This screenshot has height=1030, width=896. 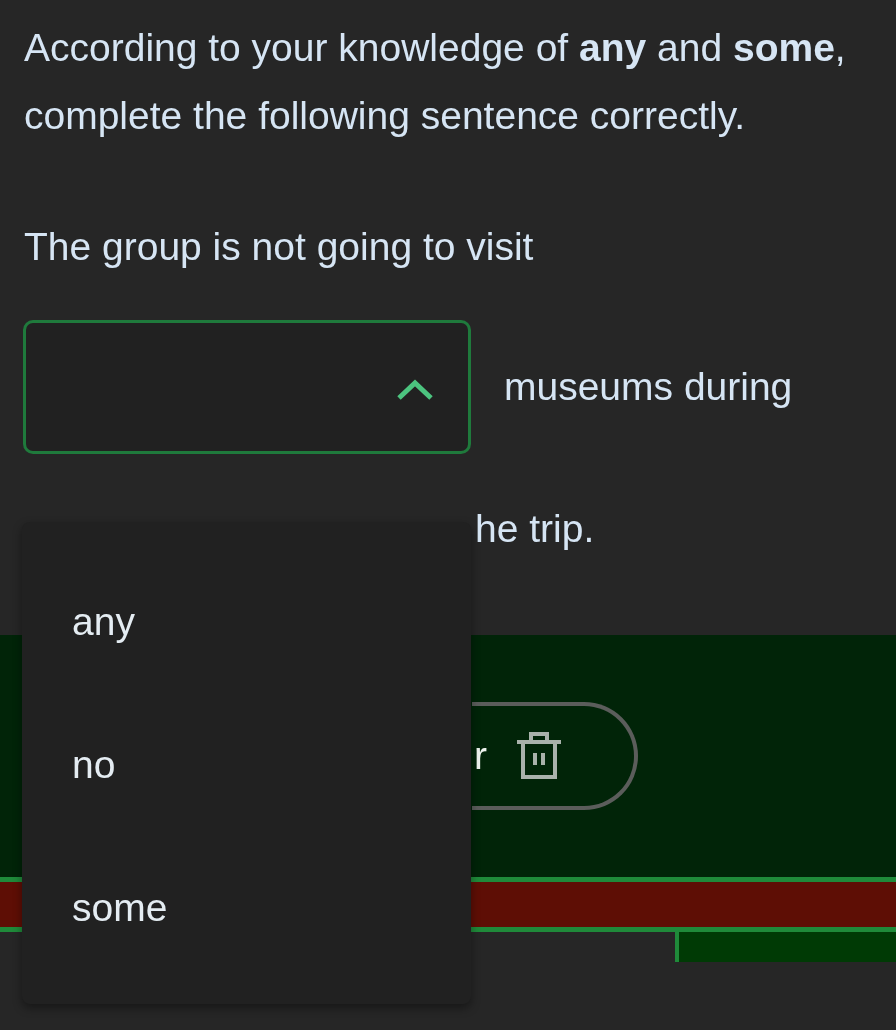 What do you see at coordinates (246, 907) in the screenshot?
I see `dropdown-option: some` at bounding box center [246, 907].